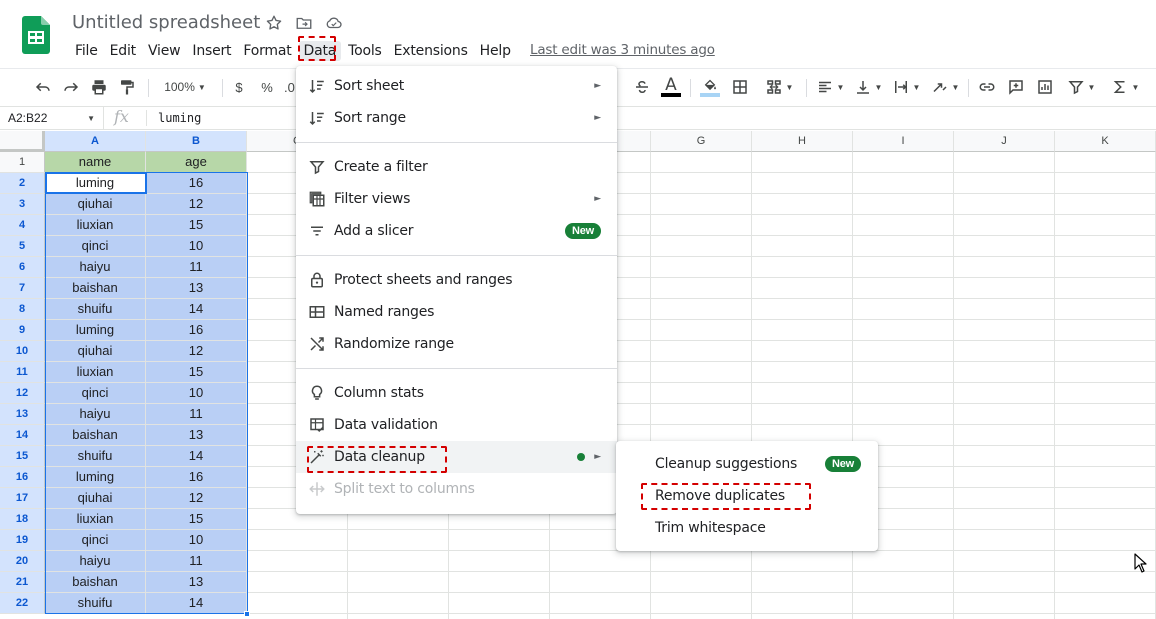 The width and height of the screenshot is (1156, 619). What do you see at coordinates (22, 183) in the screenshot?
I see `row-header-2: 2` at bounding box center [22, 183].